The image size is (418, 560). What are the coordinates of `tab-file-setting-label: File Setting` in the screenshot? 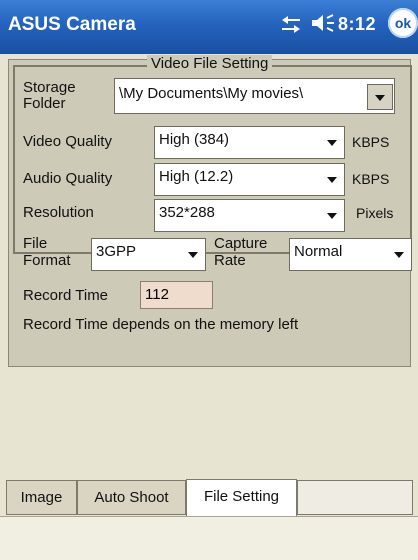 It's located at (241, 496).